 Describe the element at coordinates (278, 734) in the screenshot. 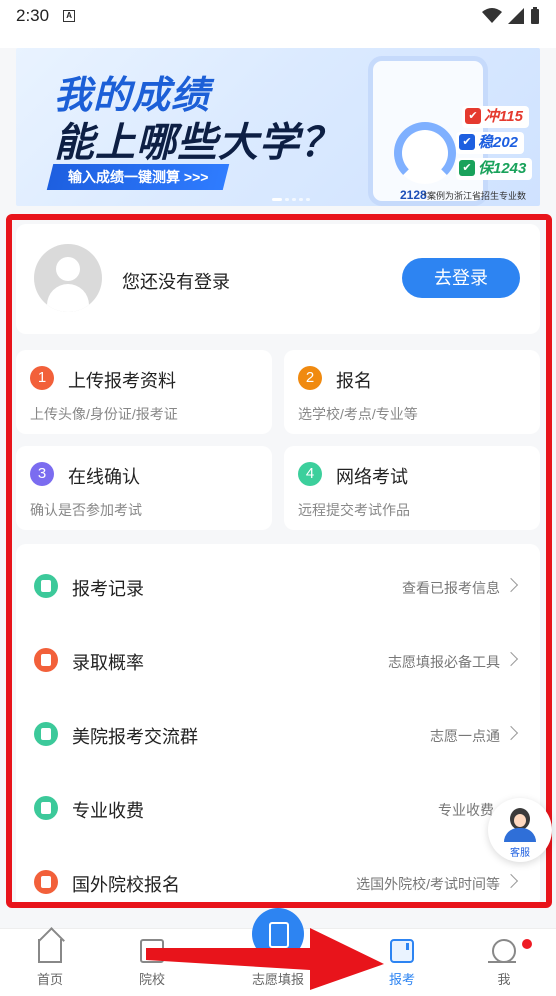

I see `menu-item-exchange-group: 美院报考交流群 志愿一点通` at that location.